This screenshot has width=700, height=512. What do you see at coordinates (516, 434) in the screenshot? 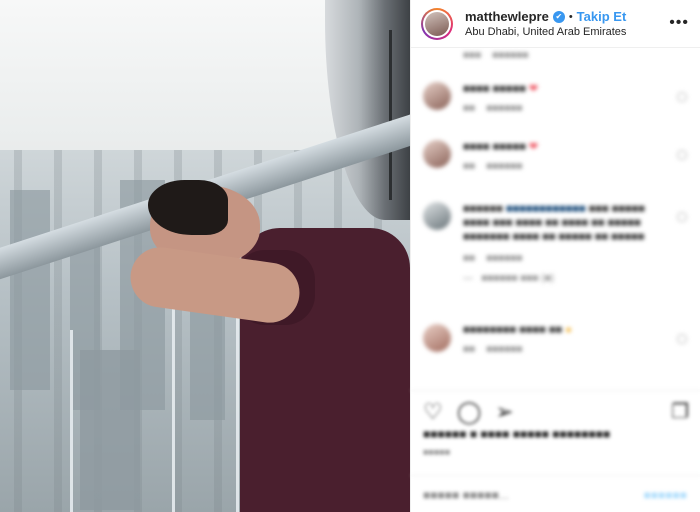
I see `likes-text: ■■■■■■ ■ ■■■■ ■■■■■ ■■■■■■■■` at bounding box center [516, 434].